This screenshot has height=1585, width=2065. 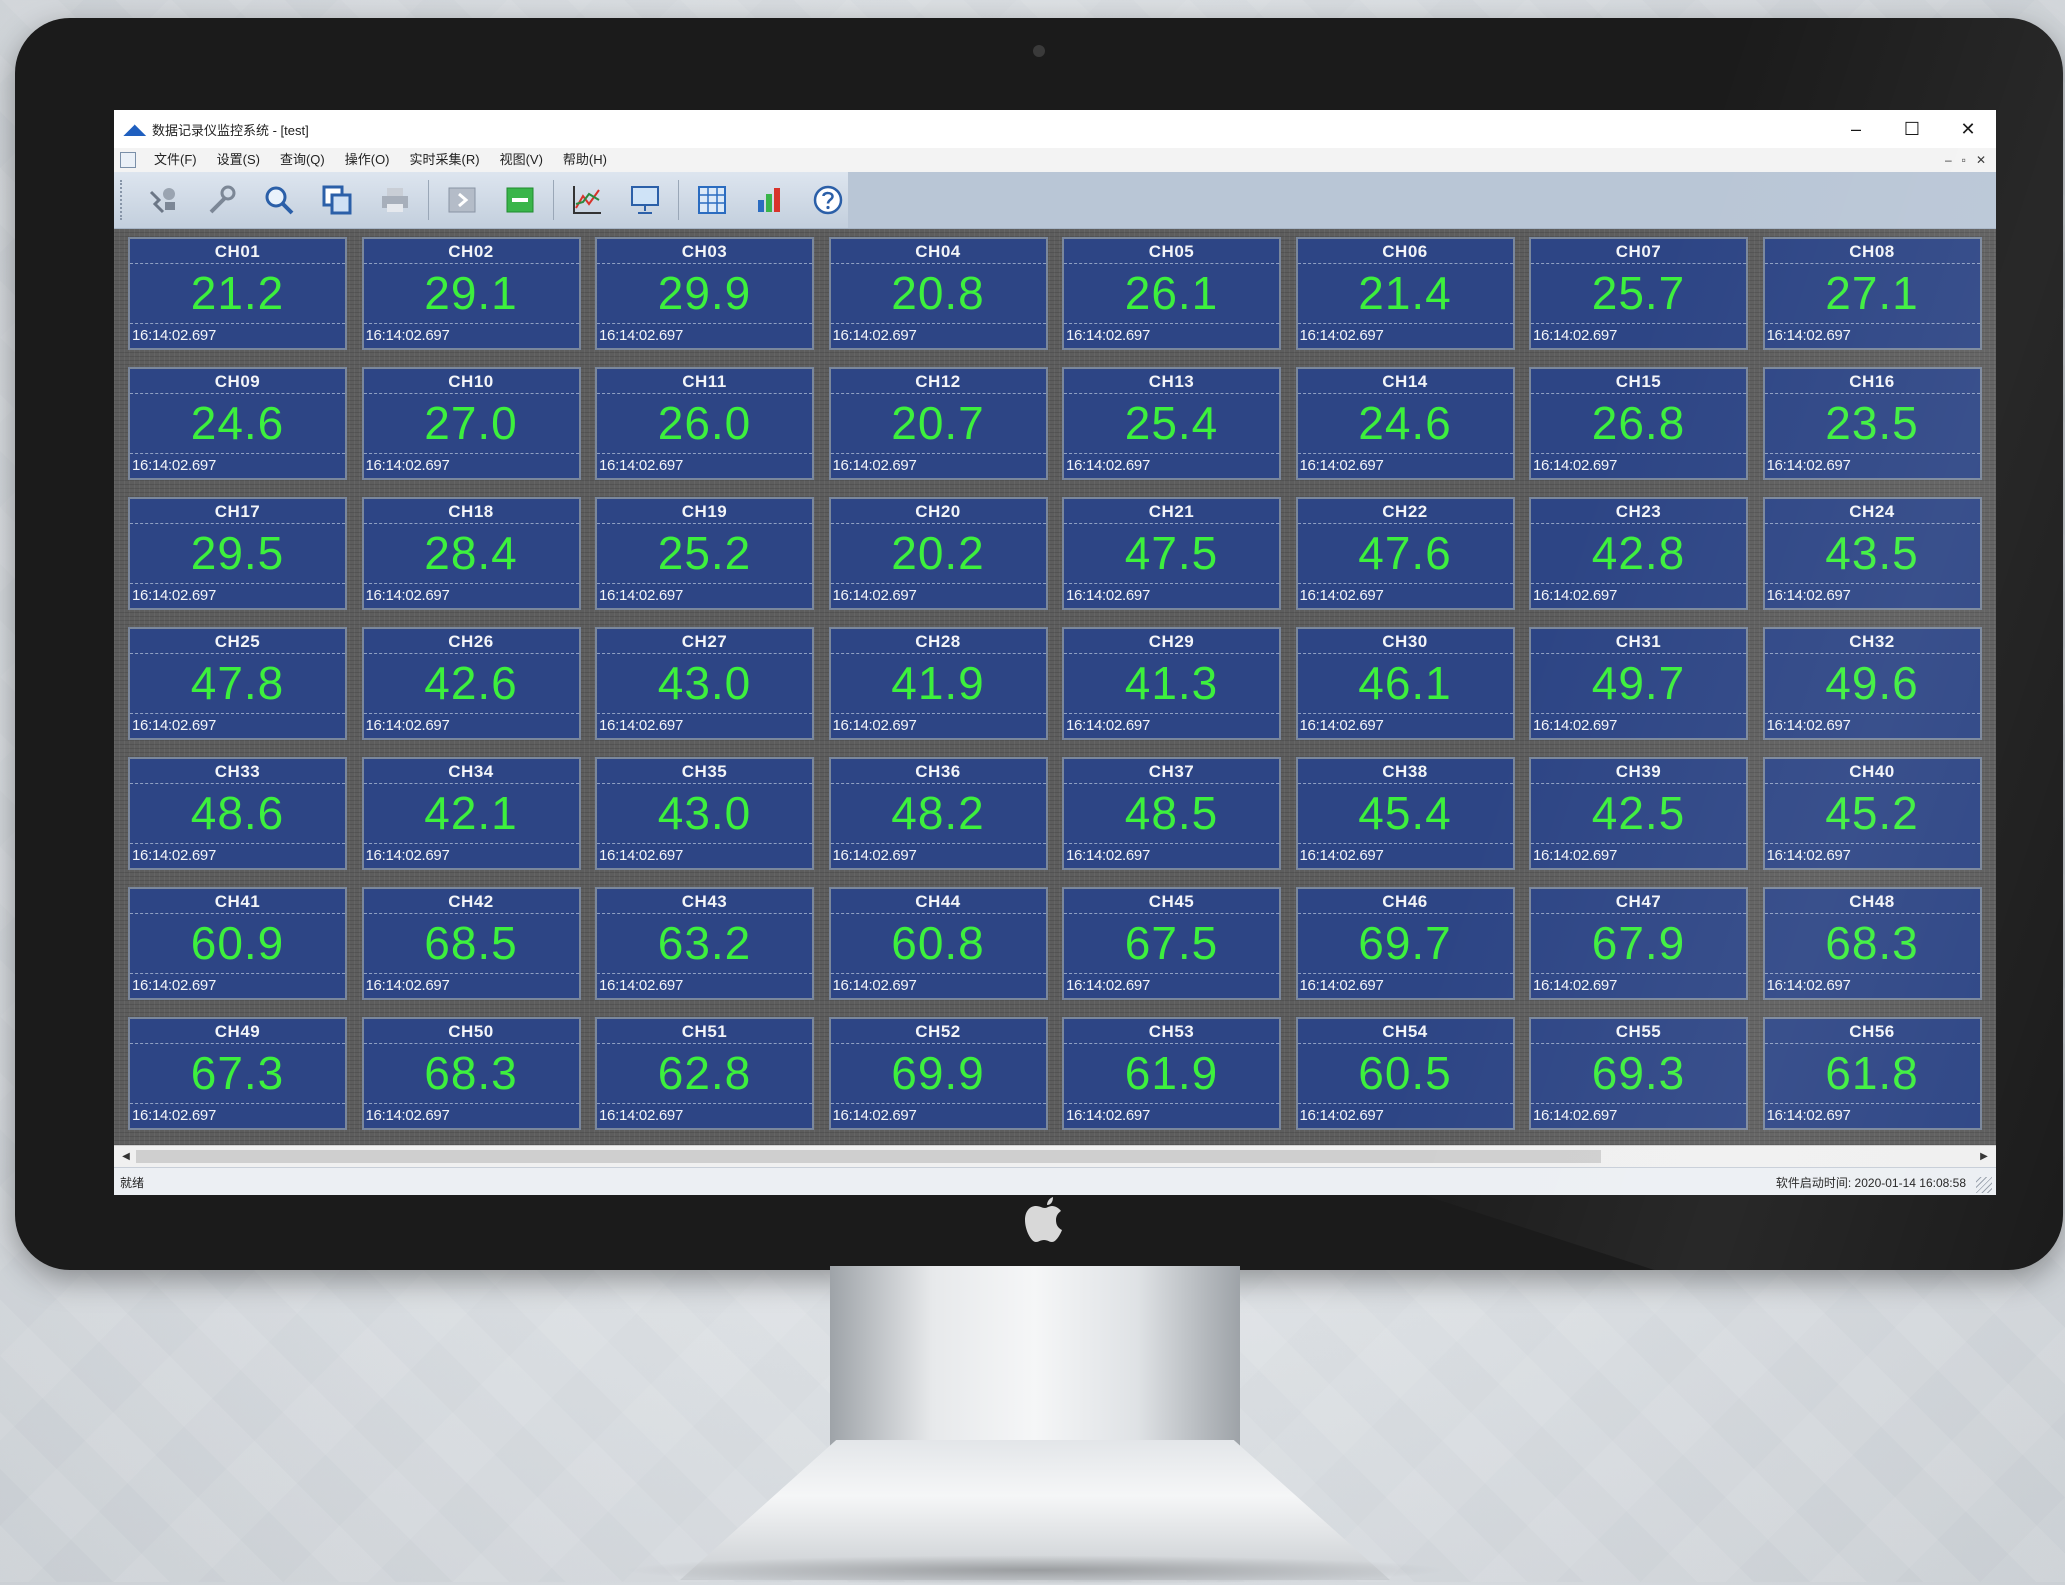 What do you see at coordinates (1171, 813) in the screenshot?
I see `channel-tile: CH37 48.5 16:14:02.697` at bounding box center [1171, 813].